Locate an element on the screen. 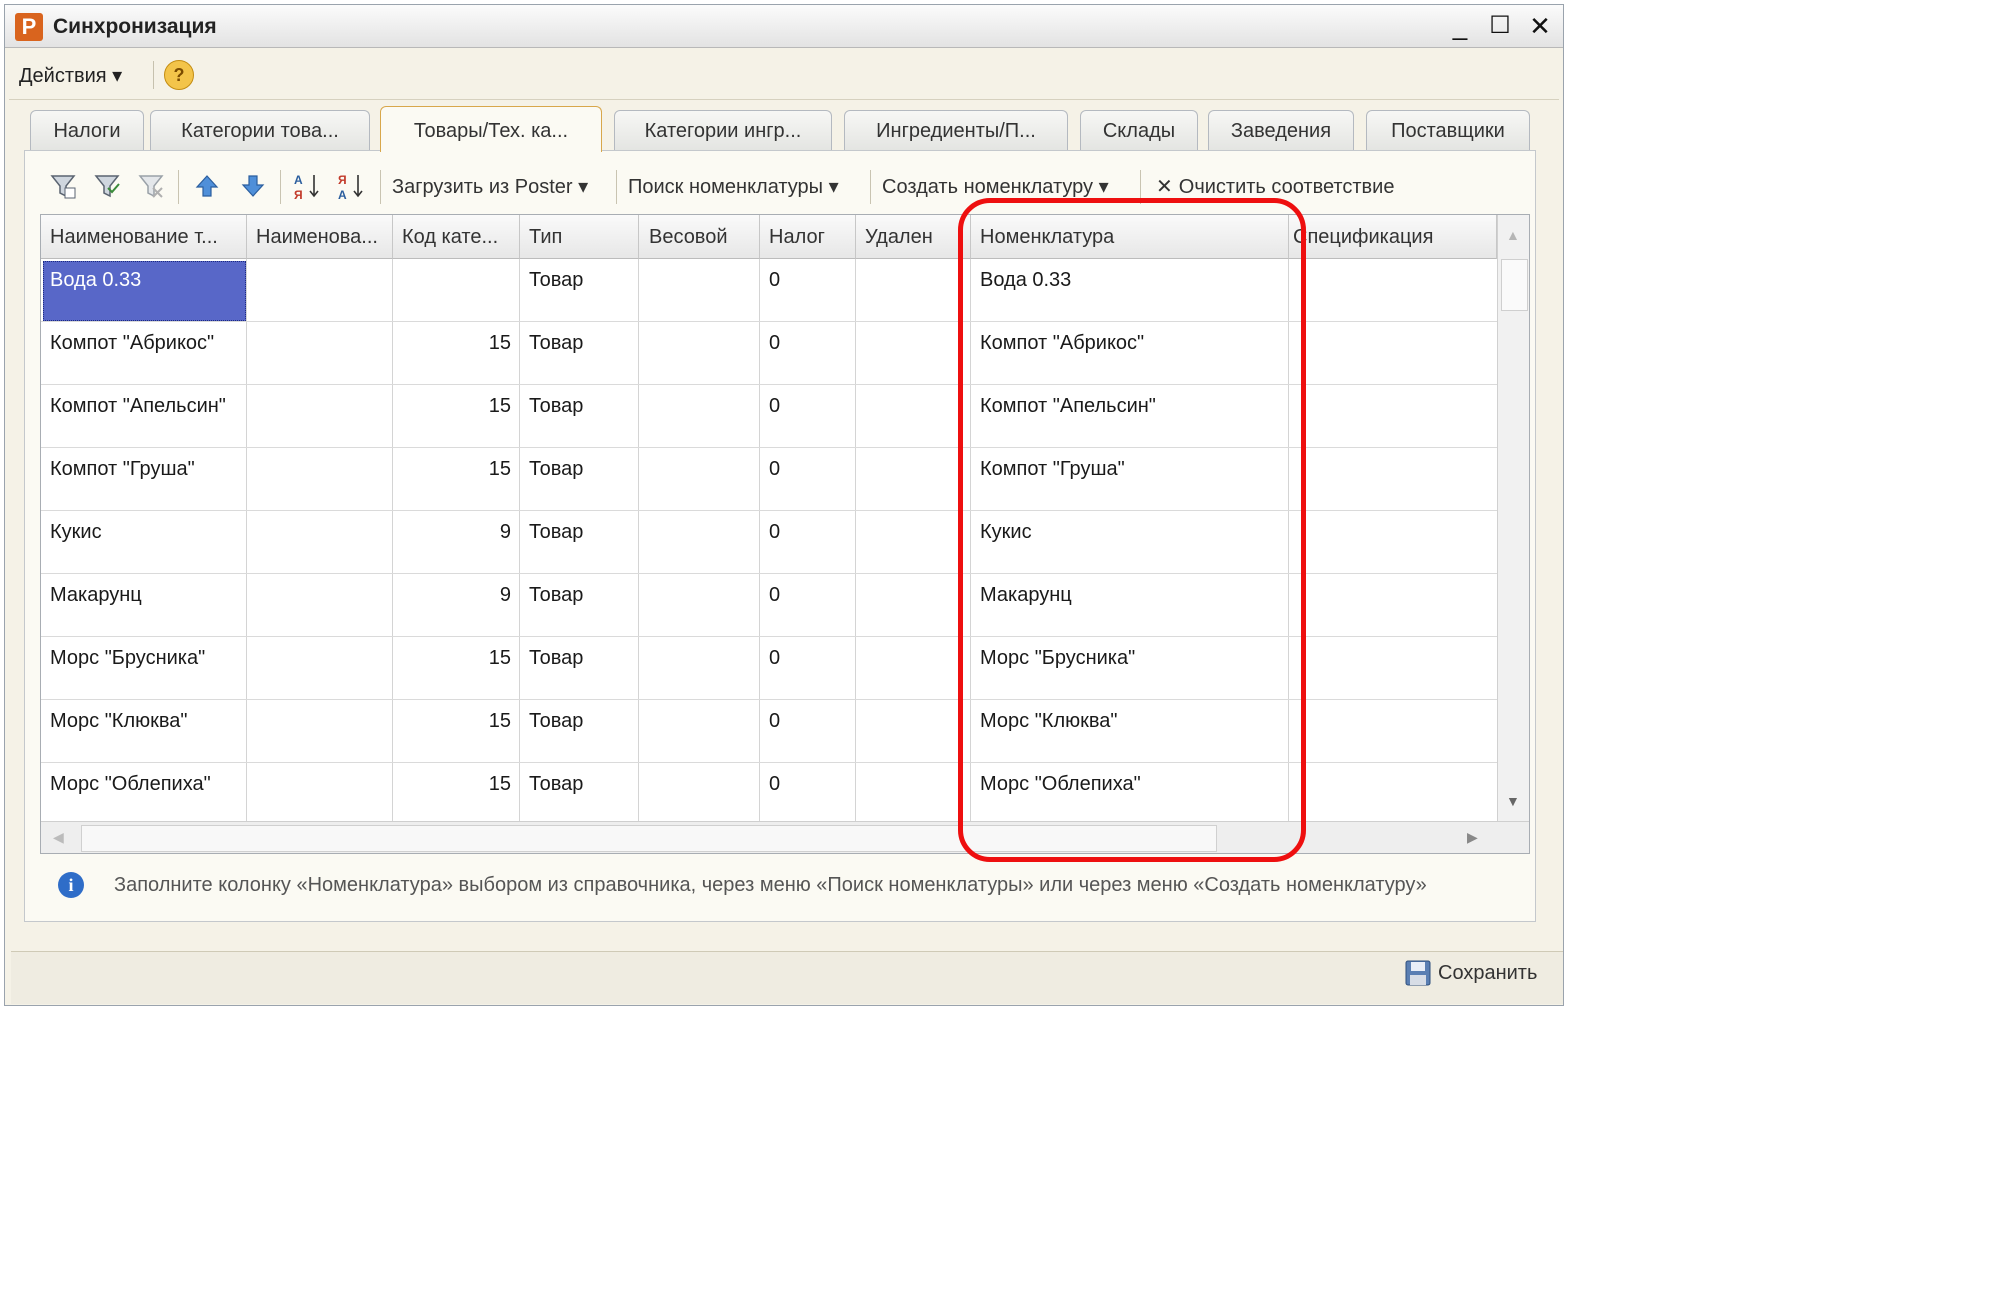 The width and height of the screenshot is (2010, 1294). save-button: Сохранить is located at coordinates (1470, 973).